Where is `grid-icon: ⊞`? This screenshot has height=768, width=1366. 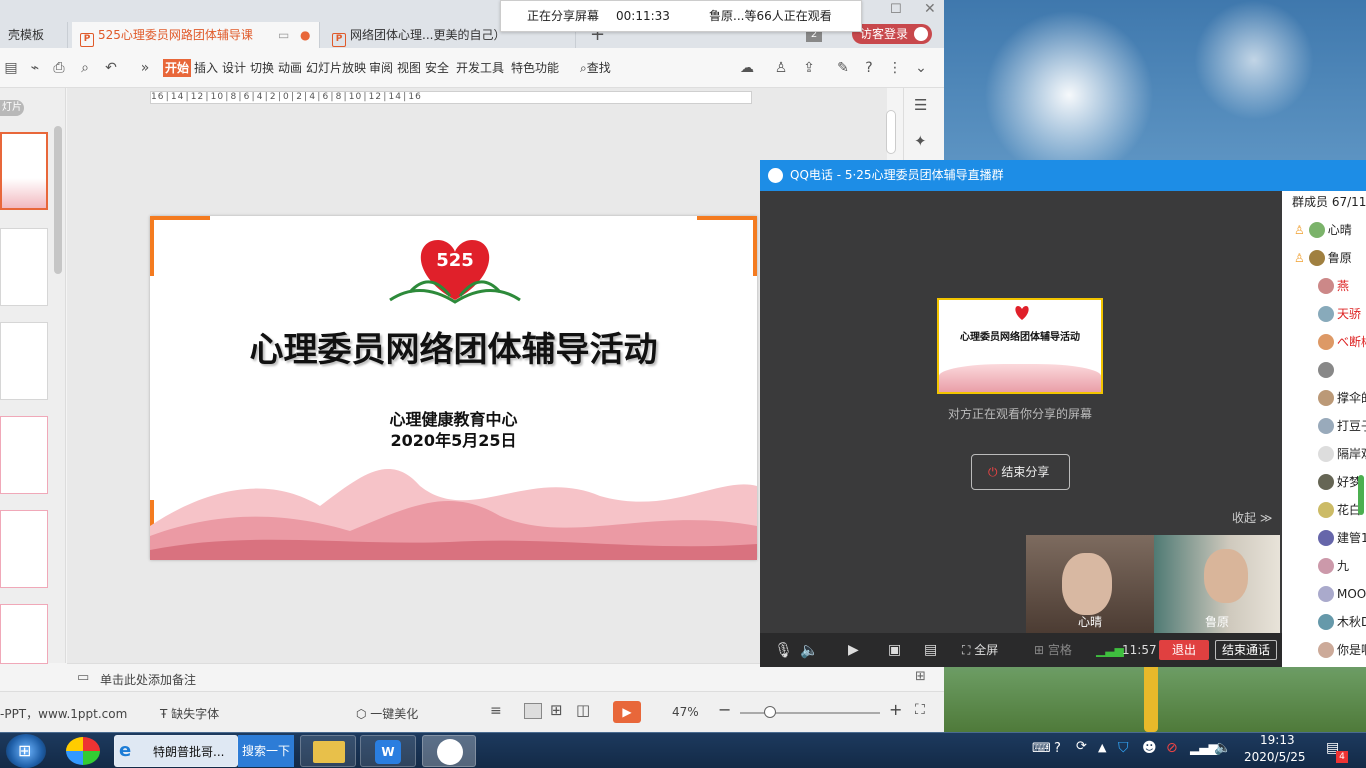 grid-icon: ⊞ is located at coordinates (920, 676).